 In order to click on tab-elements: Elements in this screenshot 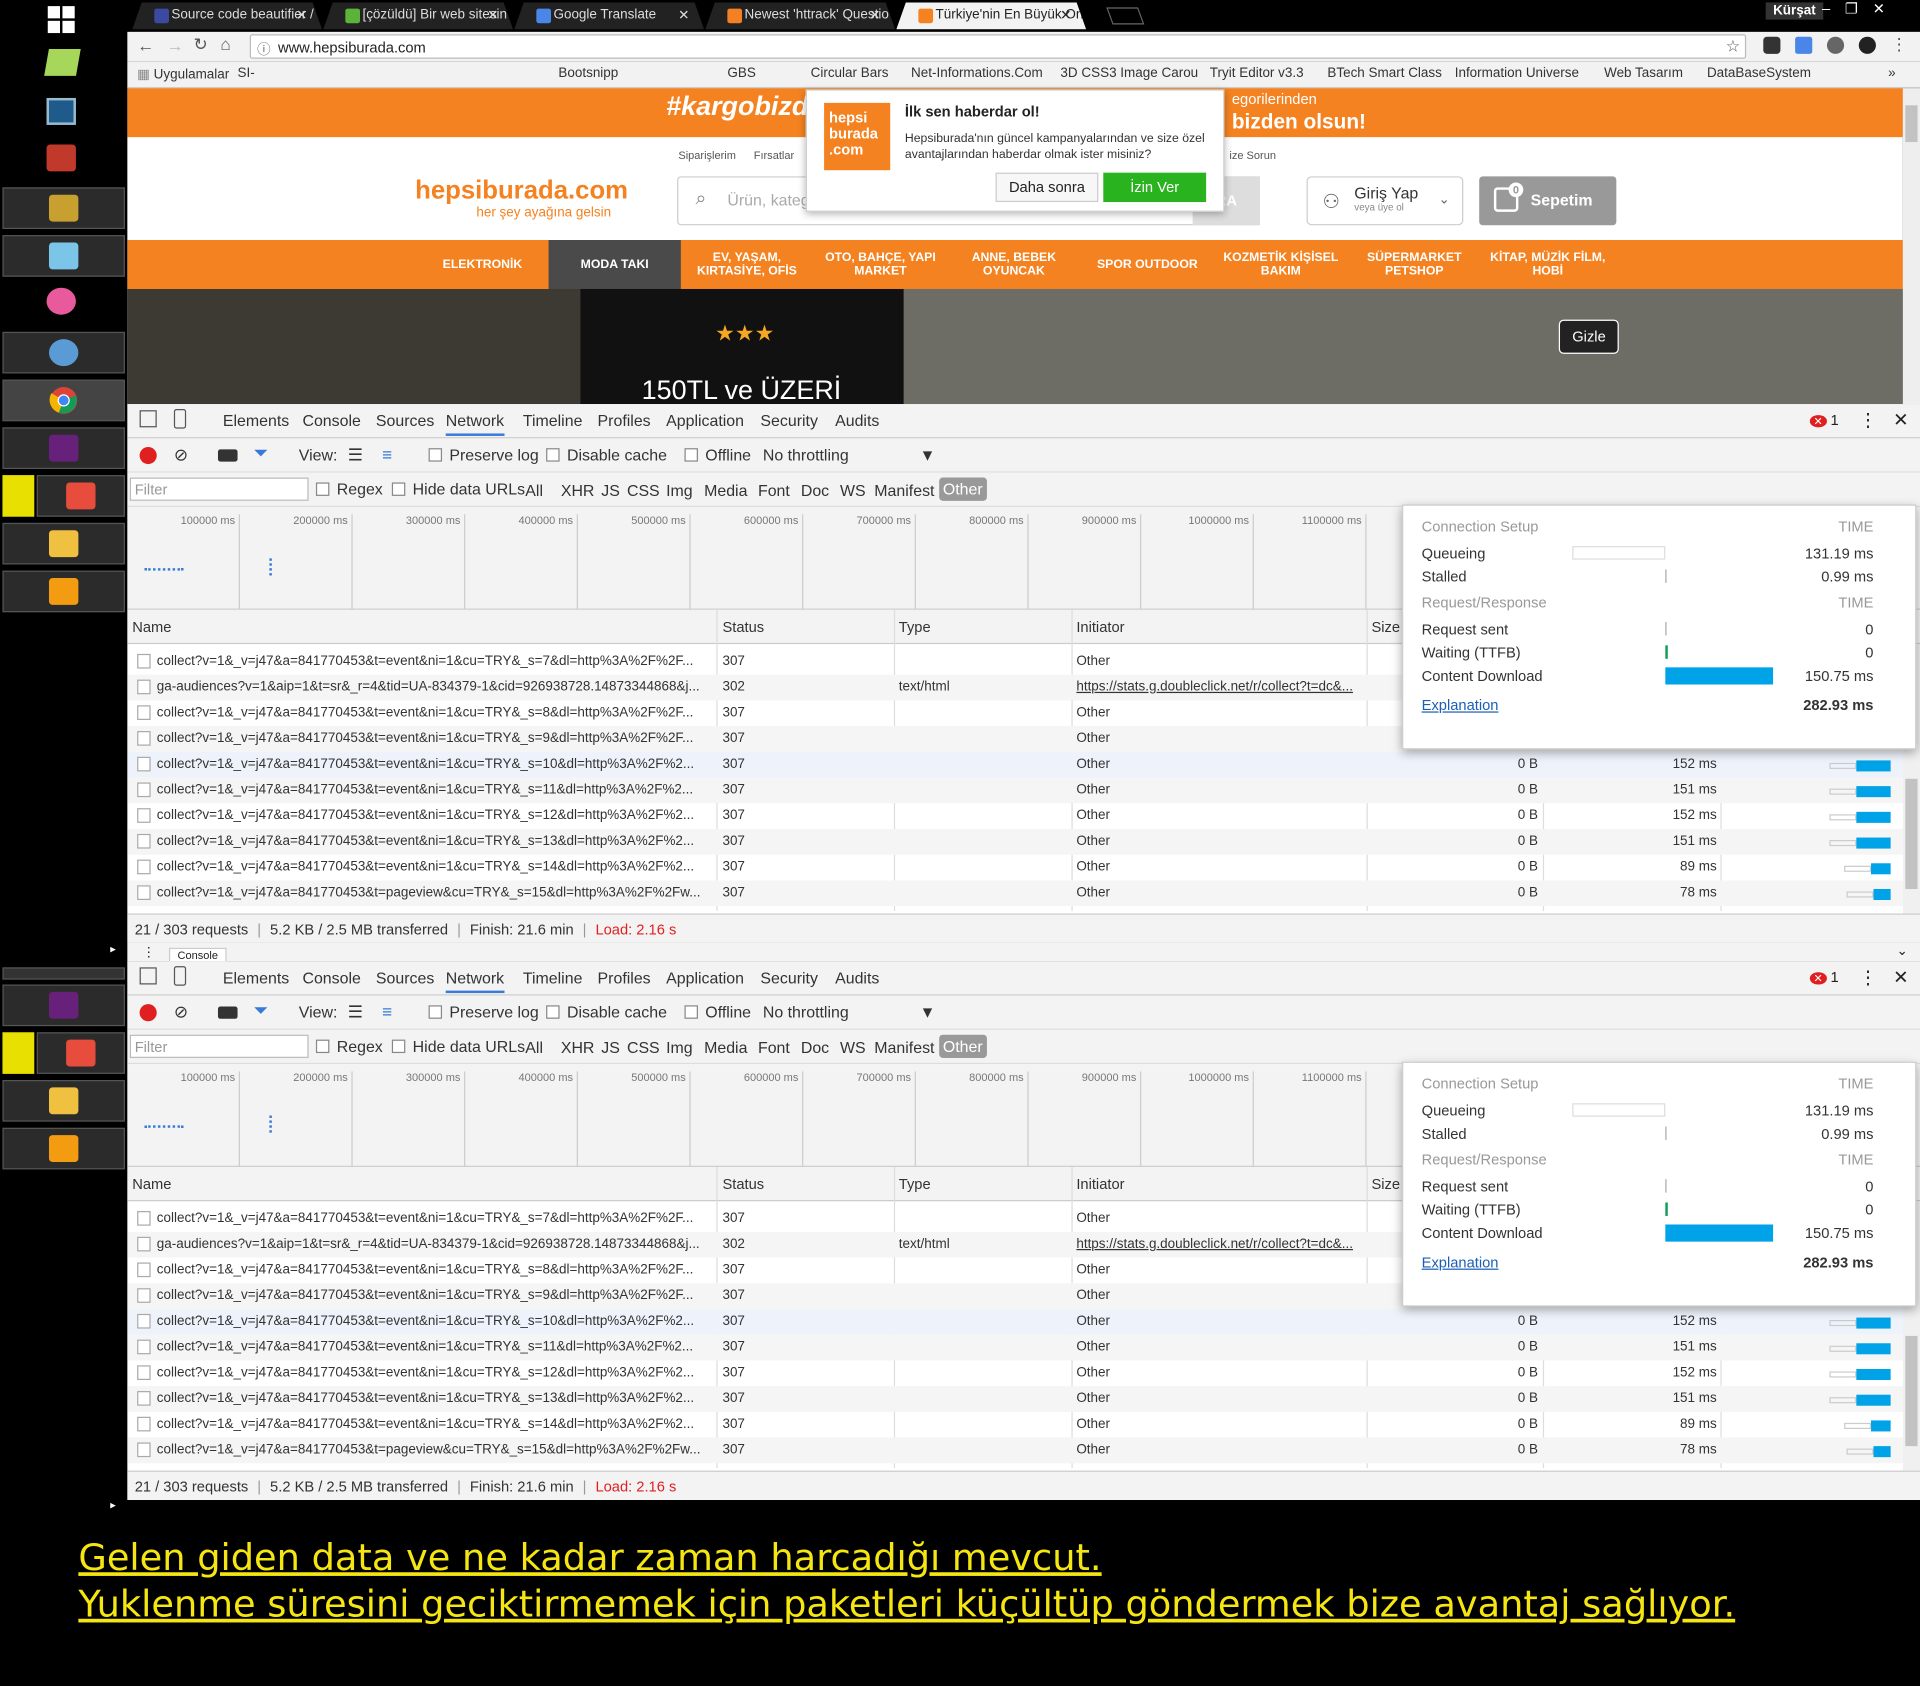, I will do `click(256, 420)`.